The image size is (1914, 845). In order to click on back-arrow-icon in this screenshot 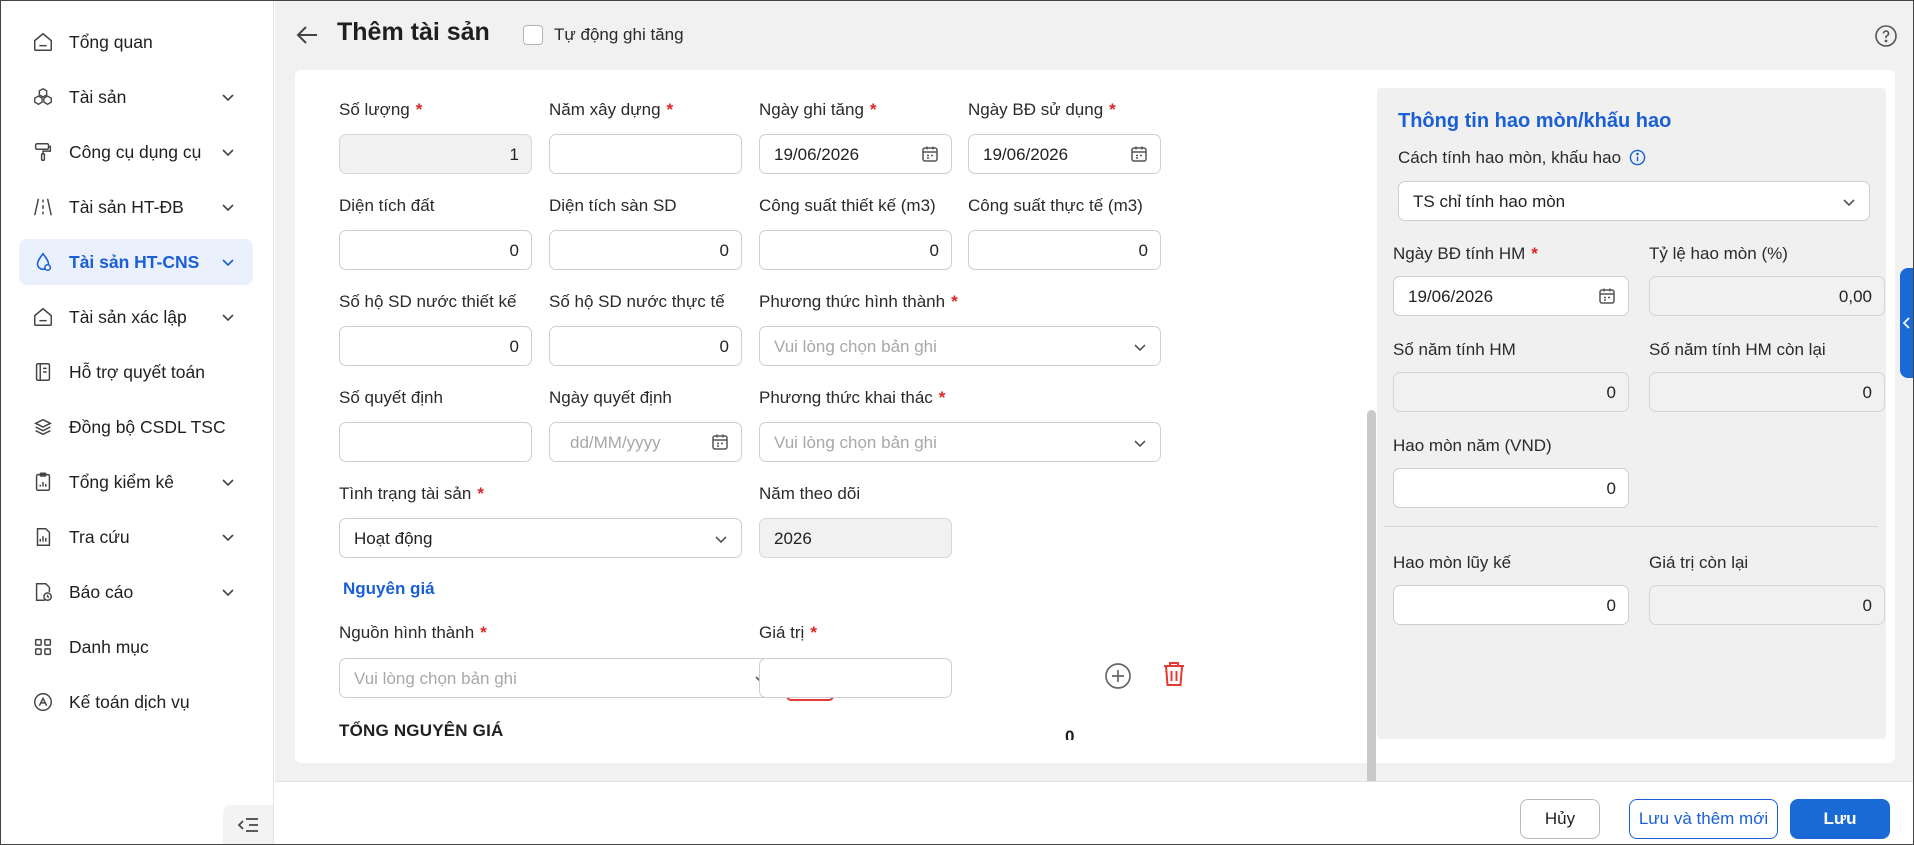, I will do `click(308, 35)`.